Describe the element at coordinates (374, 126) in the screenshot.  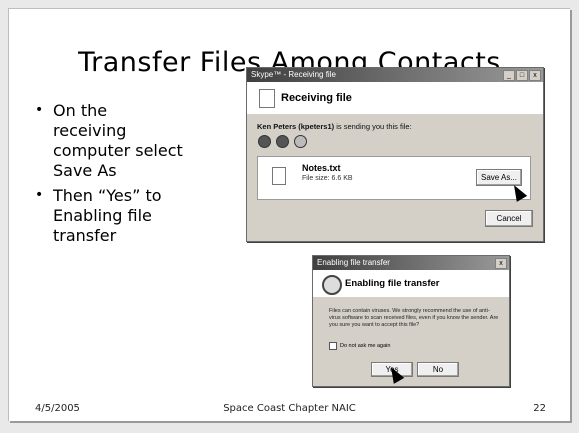
I see `sender-text: is sending you this file:` at that location.